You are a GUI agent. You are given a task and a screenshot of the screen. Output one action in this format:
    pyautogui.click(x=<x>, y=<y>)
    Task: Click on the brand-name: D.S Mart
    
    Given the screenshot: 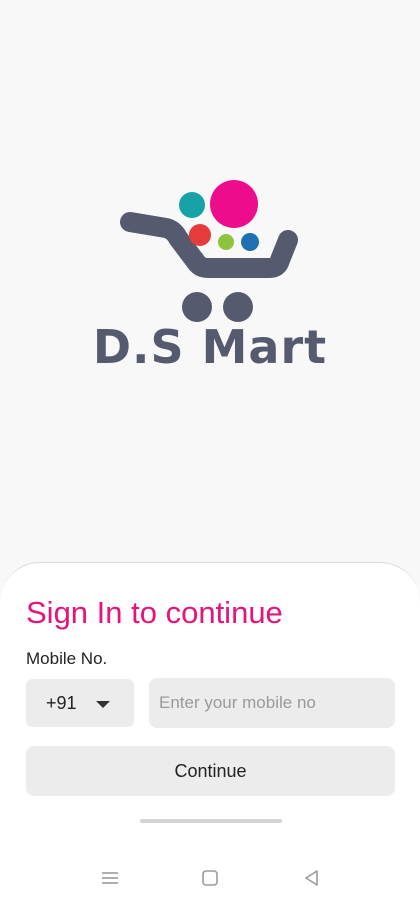 What is the action you would take?
    pyautogui.click(x=210, y=347)
    